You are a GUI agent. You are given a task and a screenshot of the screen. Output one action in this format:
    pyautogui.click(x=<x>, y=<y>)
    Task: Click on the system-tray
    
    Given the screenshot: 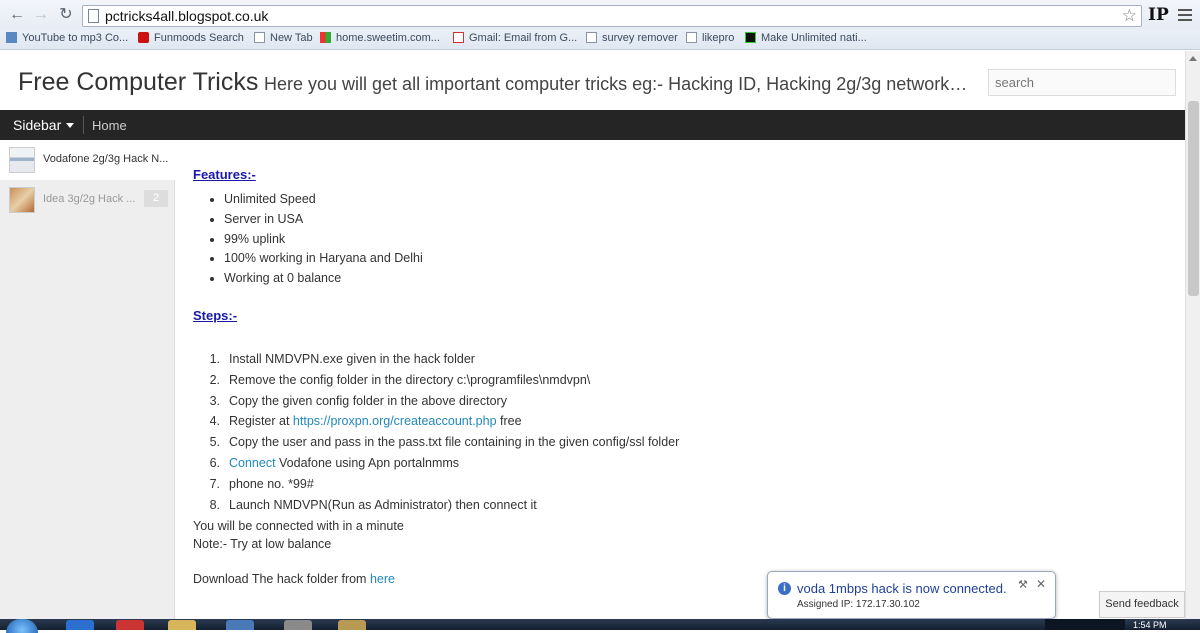 What is the action you would take?
    pyautogui.click(x=1085, y=624)
    